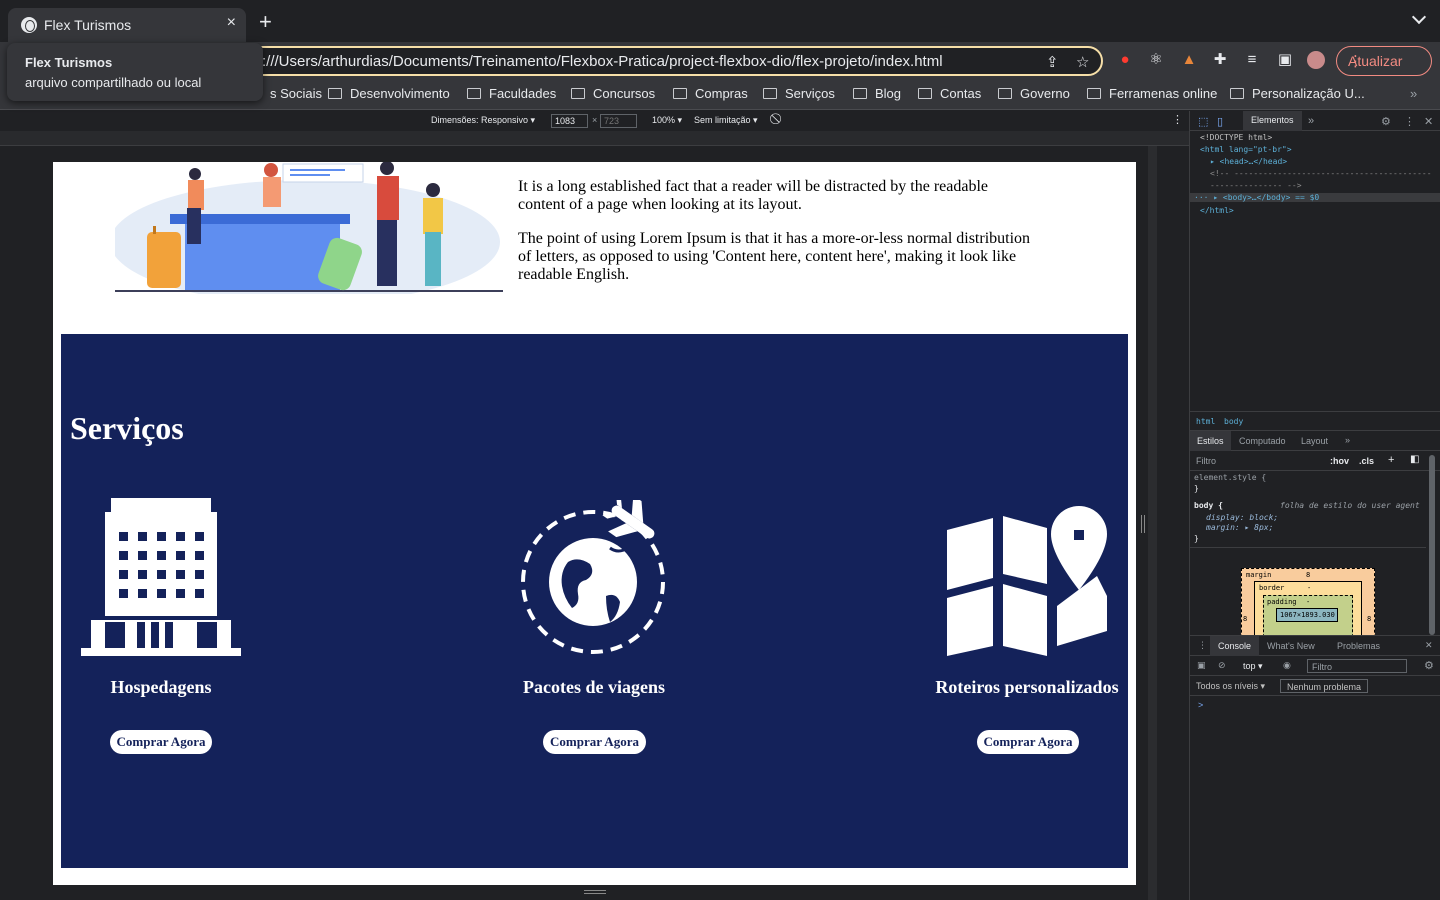 Image resolution: width=1440 pixels, height=900 pixels. I want to click on close-drawer-icon: ✕, so click(1429, 645).